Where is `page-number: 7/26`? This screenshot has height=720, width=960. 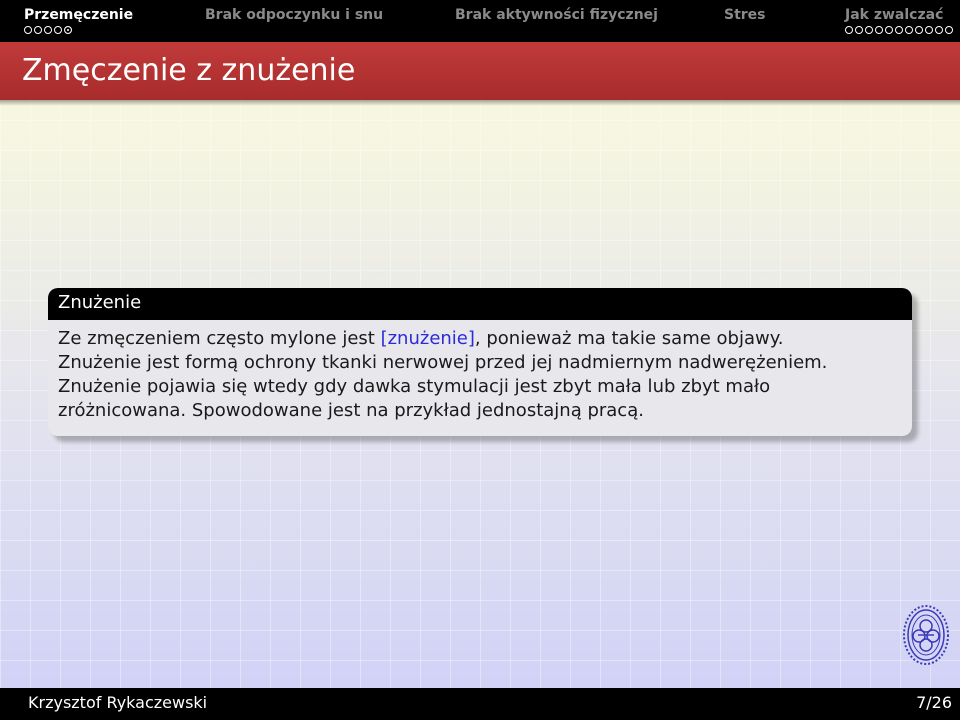 page-number: 7/26 is located at coordinates (934, 702).